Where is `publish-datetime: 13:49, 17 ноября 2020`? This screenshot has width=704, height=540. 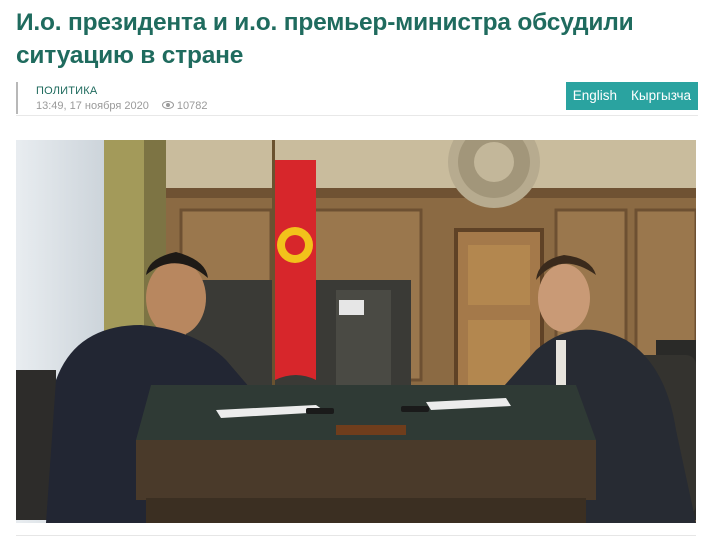 publish-datetime: 13:49, 17 ноября 2020 is located at coordinates (92, 106).